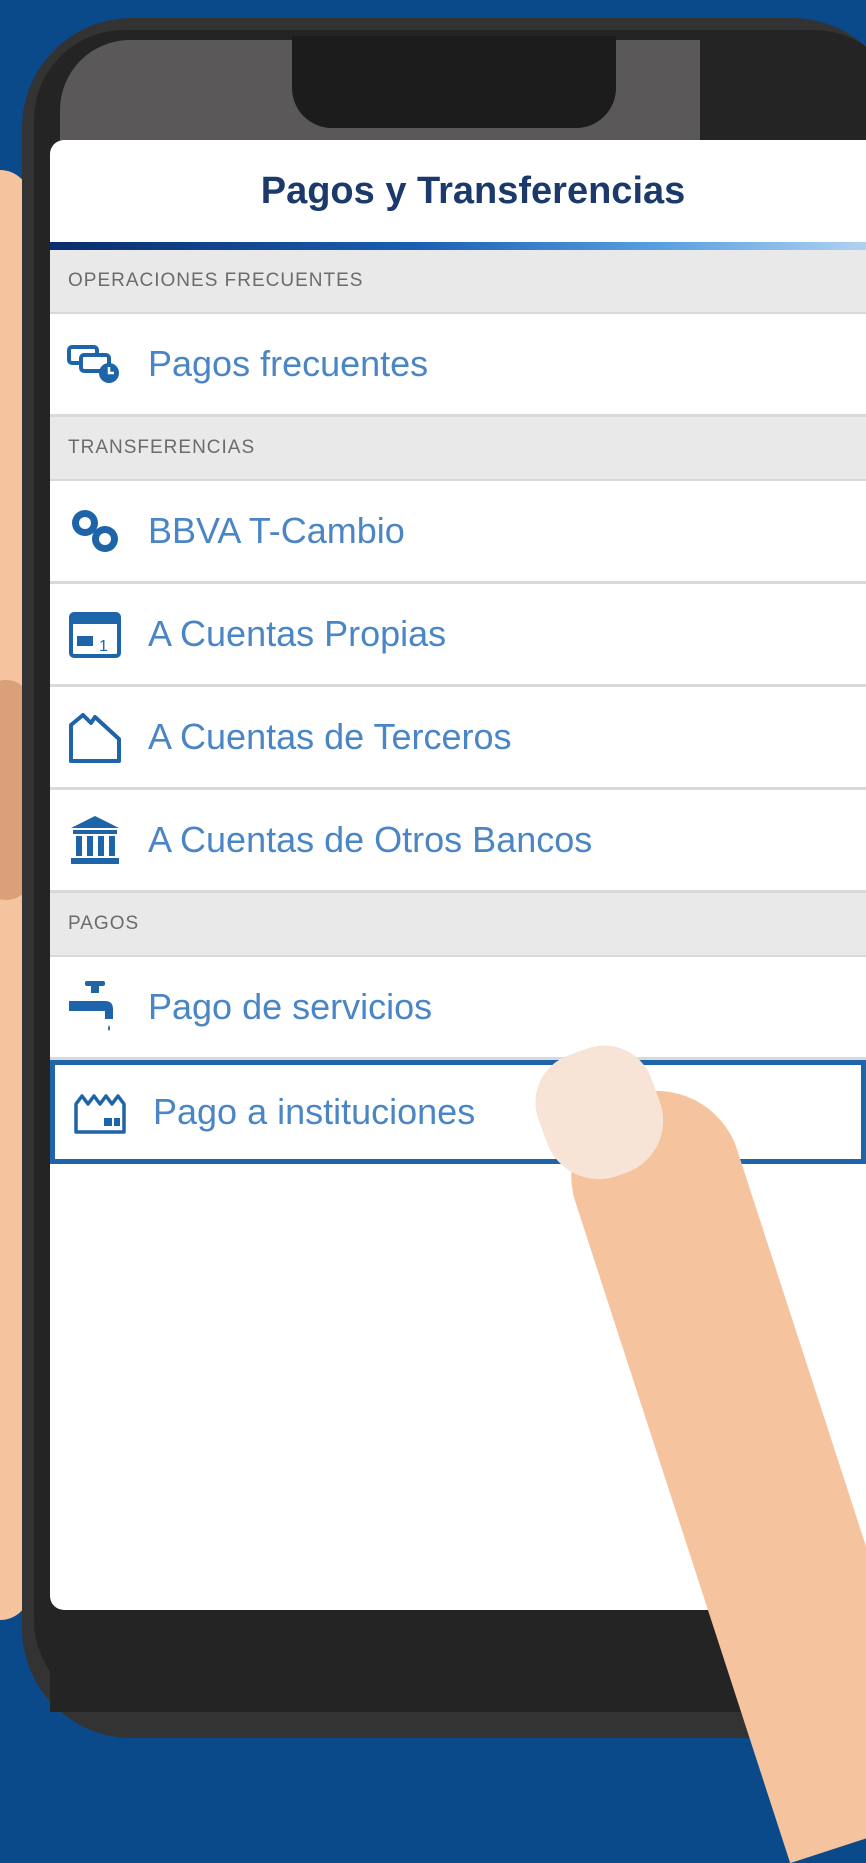 The image size is (866, 1863). I want to click on list-item-label: Pago de servicios, so click(290, 1006).